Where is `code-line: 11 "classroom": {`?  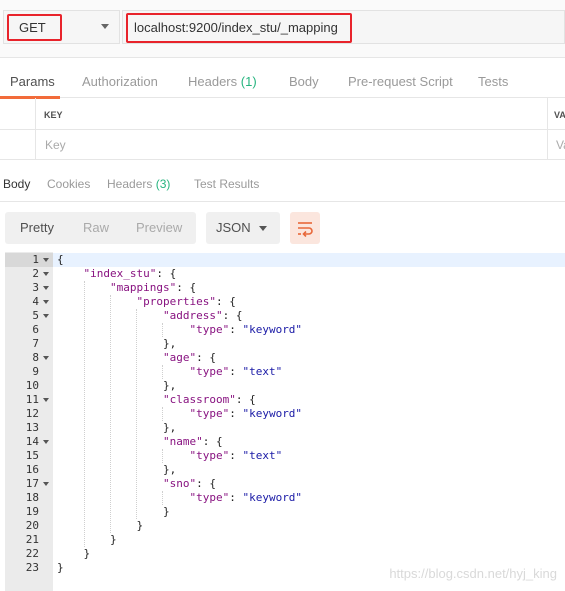 code-line: 11 "classroom": { is located at coordinates (285, 400).